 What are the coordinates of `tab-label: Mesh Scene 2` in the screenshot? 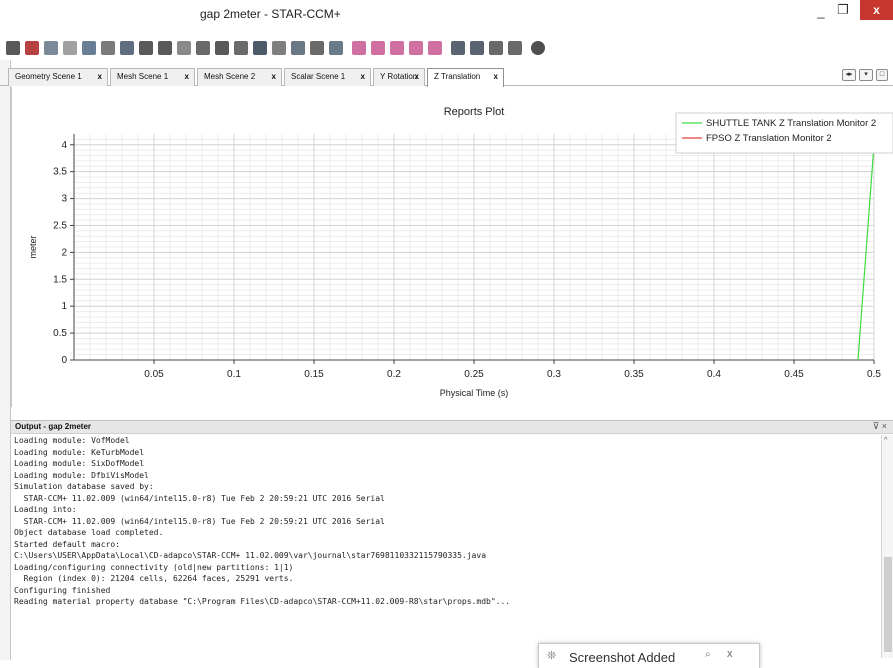 It's located at (230, 76).